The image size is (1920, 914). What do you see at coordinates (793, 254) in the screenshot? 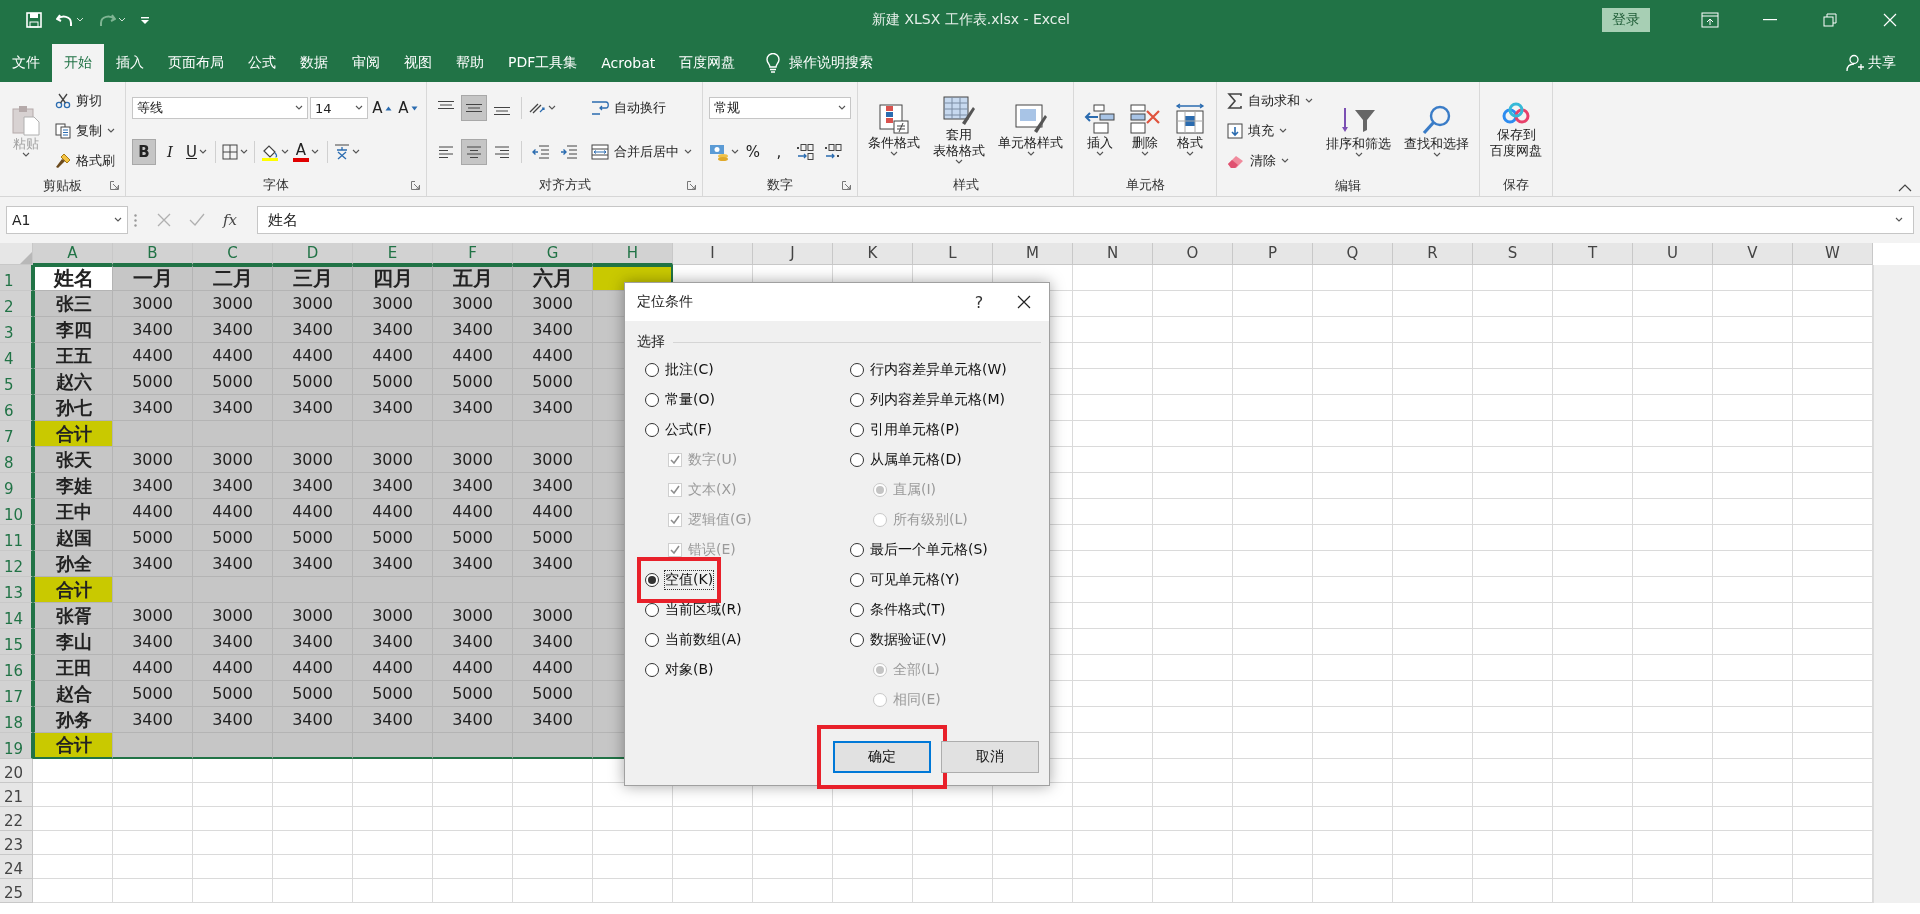
I see `column-header: J` at bounding box center [793, 254].